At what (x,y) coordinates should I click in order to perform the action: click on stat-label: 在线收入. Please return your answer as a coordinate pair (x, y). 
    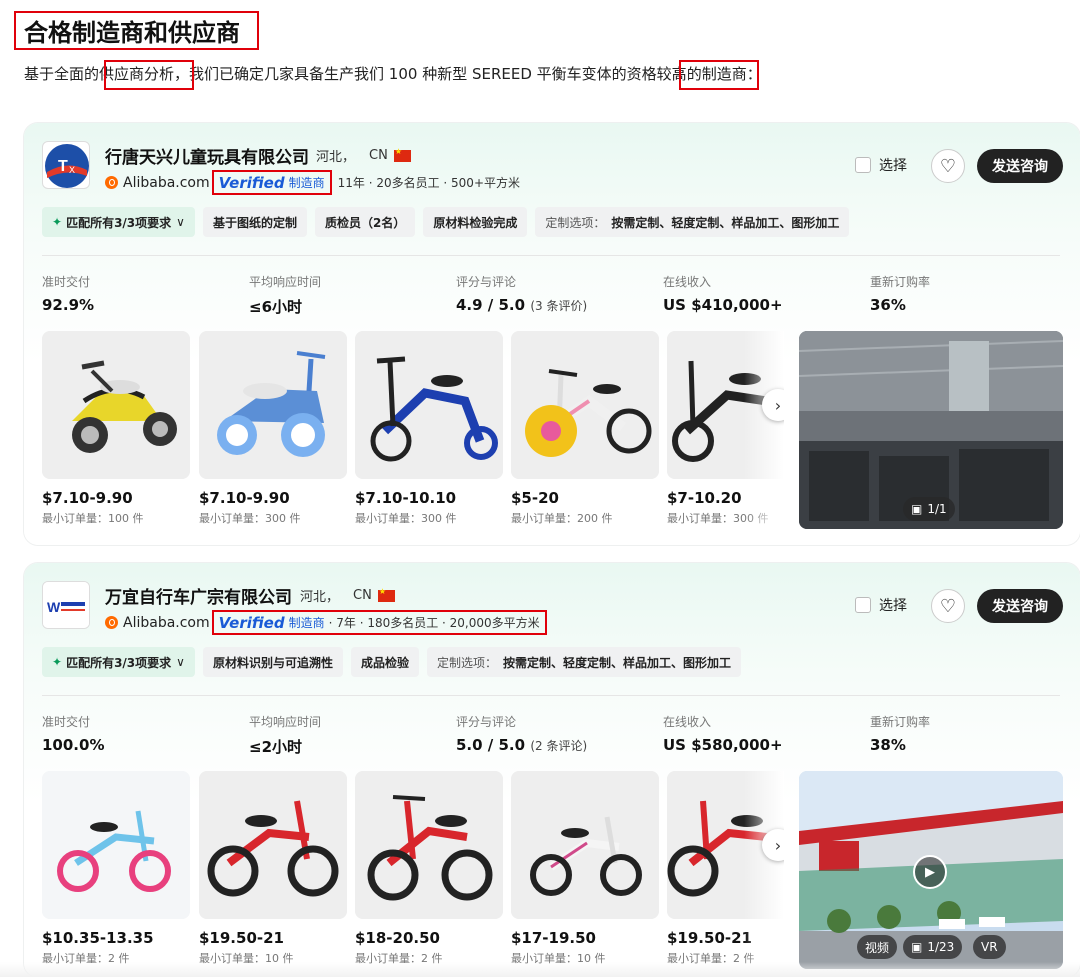
    Looking at the image, I should click on (687, 722).